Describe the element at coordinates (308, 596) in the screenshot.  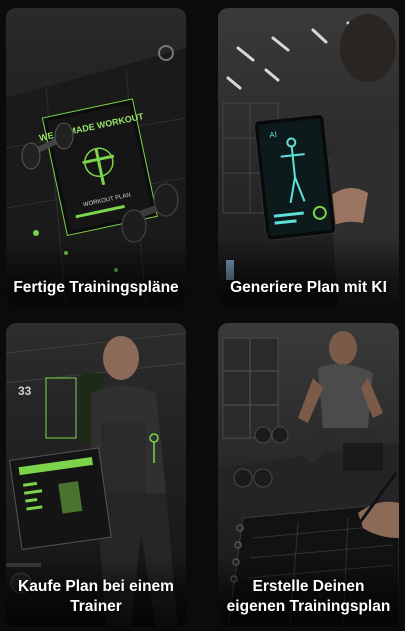
I see `card-title: Erstelle Deinen eigenen Trainingsplan` at that location.